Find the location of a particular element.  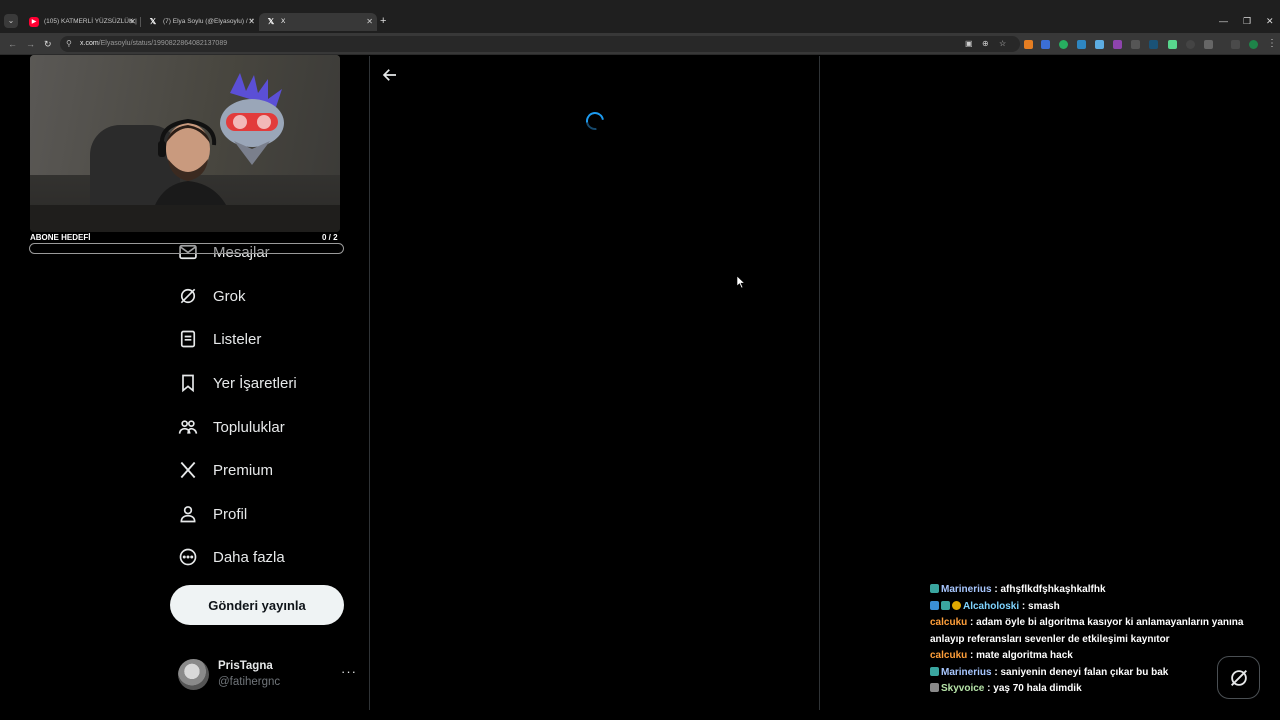

sidebar-item-bookmarks: Yer İşaretleri is located at coordinates (237, 383).